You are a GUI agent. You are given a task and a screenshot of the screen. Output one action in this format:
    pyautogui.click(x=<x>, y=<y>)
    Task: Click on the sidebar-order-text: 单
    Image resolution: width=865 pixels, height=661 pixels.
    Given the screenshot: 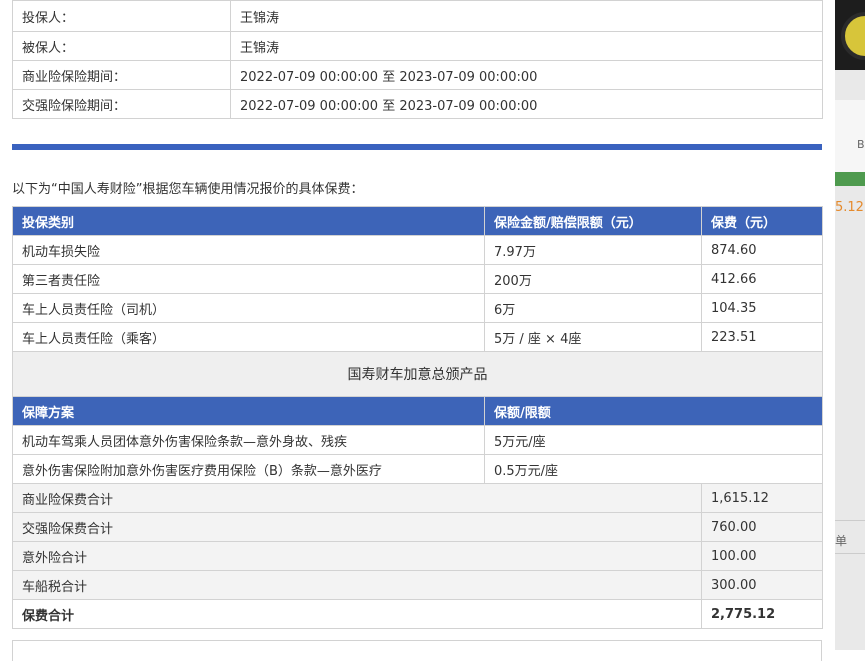 What is the action you would take?
    pyautogui.click(x=841, y=540)
    